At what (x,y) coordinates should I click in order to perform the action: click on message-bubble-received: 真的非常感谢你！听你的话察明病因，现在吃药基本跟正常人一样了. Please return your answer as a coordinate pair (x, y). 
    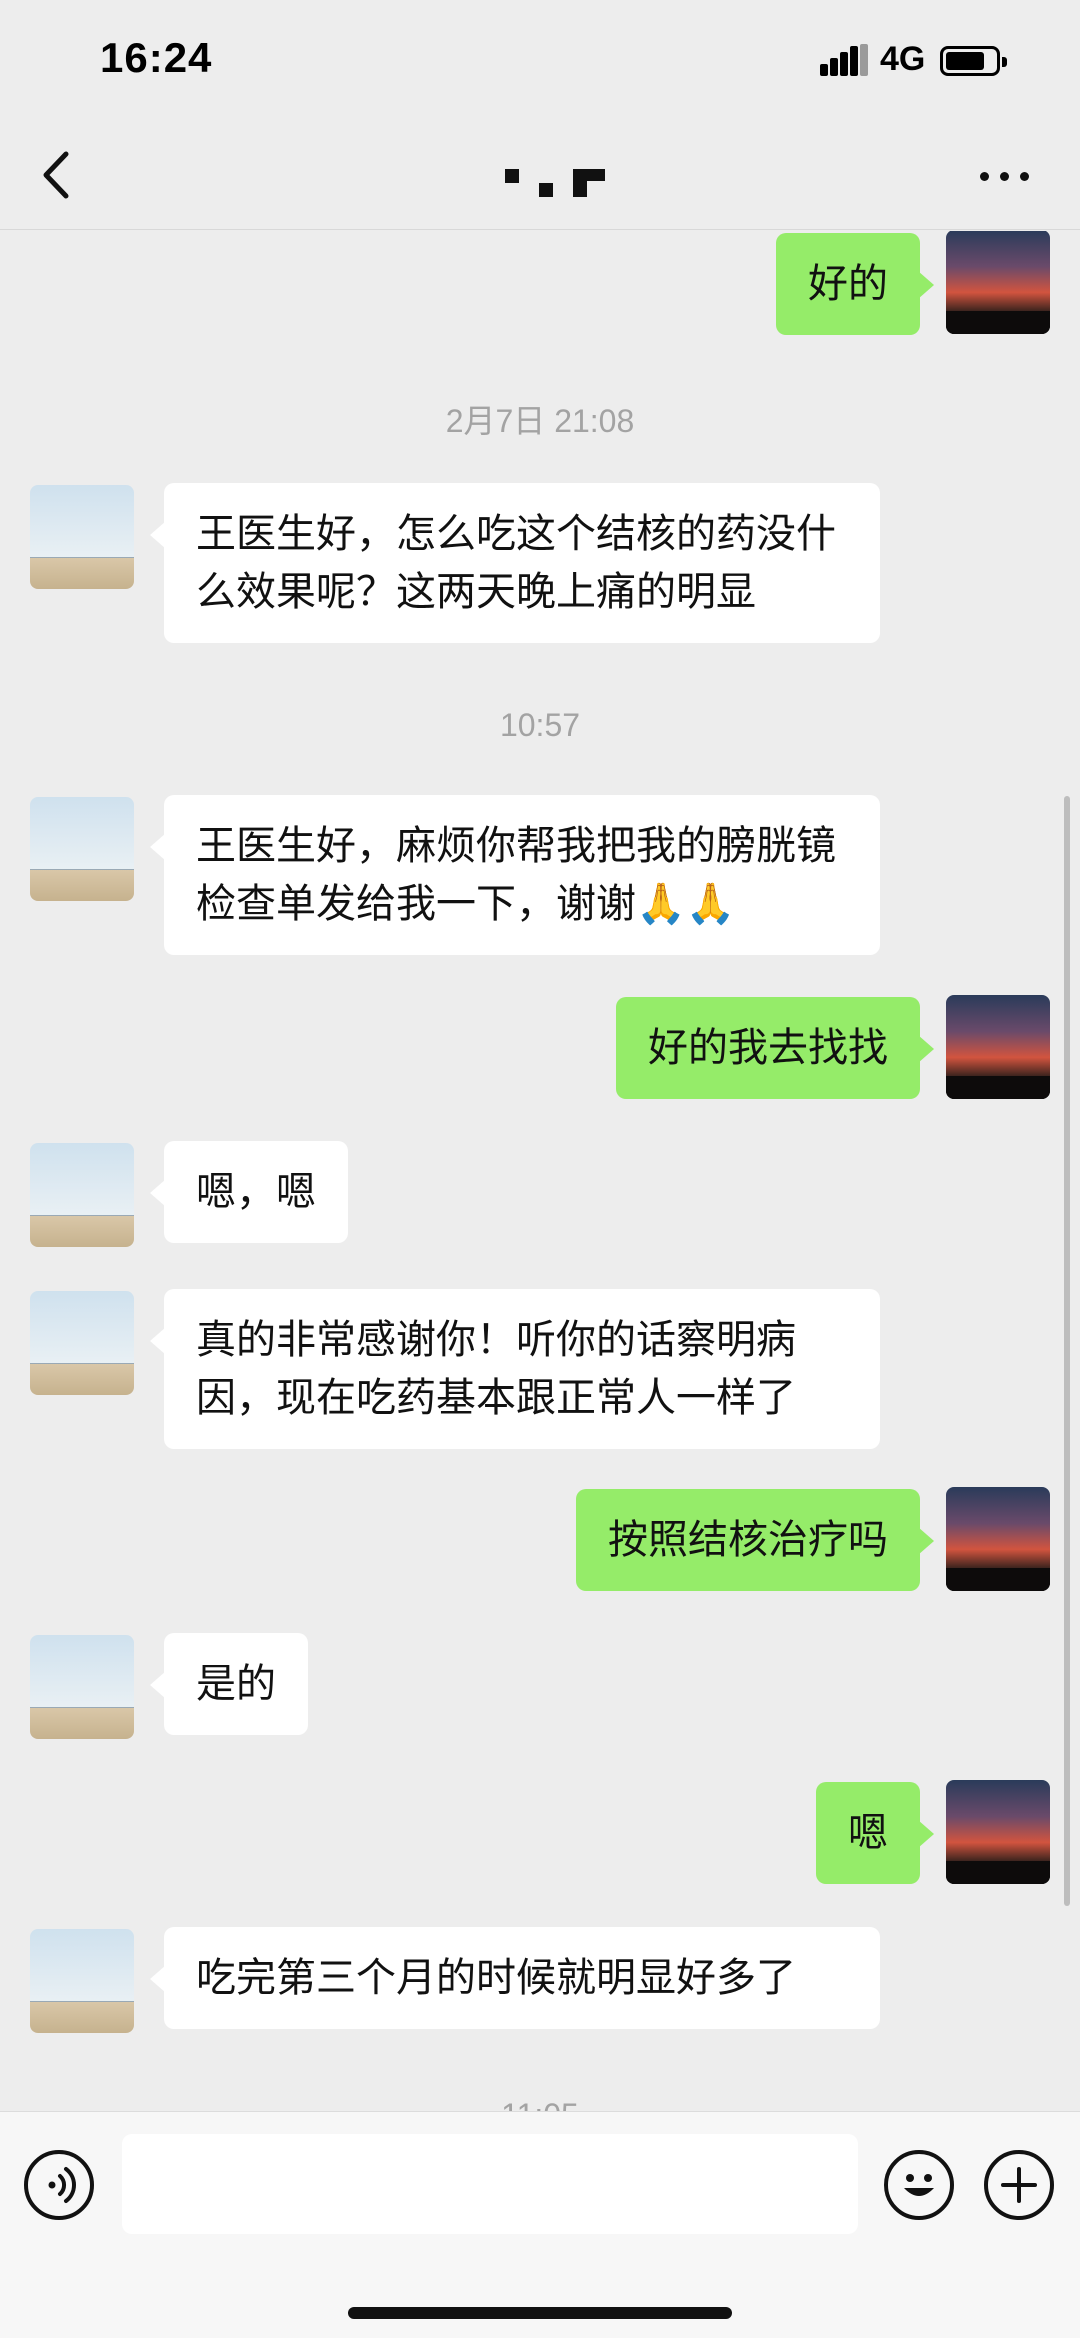
    Looking at the image, I should click on (515, 1369).